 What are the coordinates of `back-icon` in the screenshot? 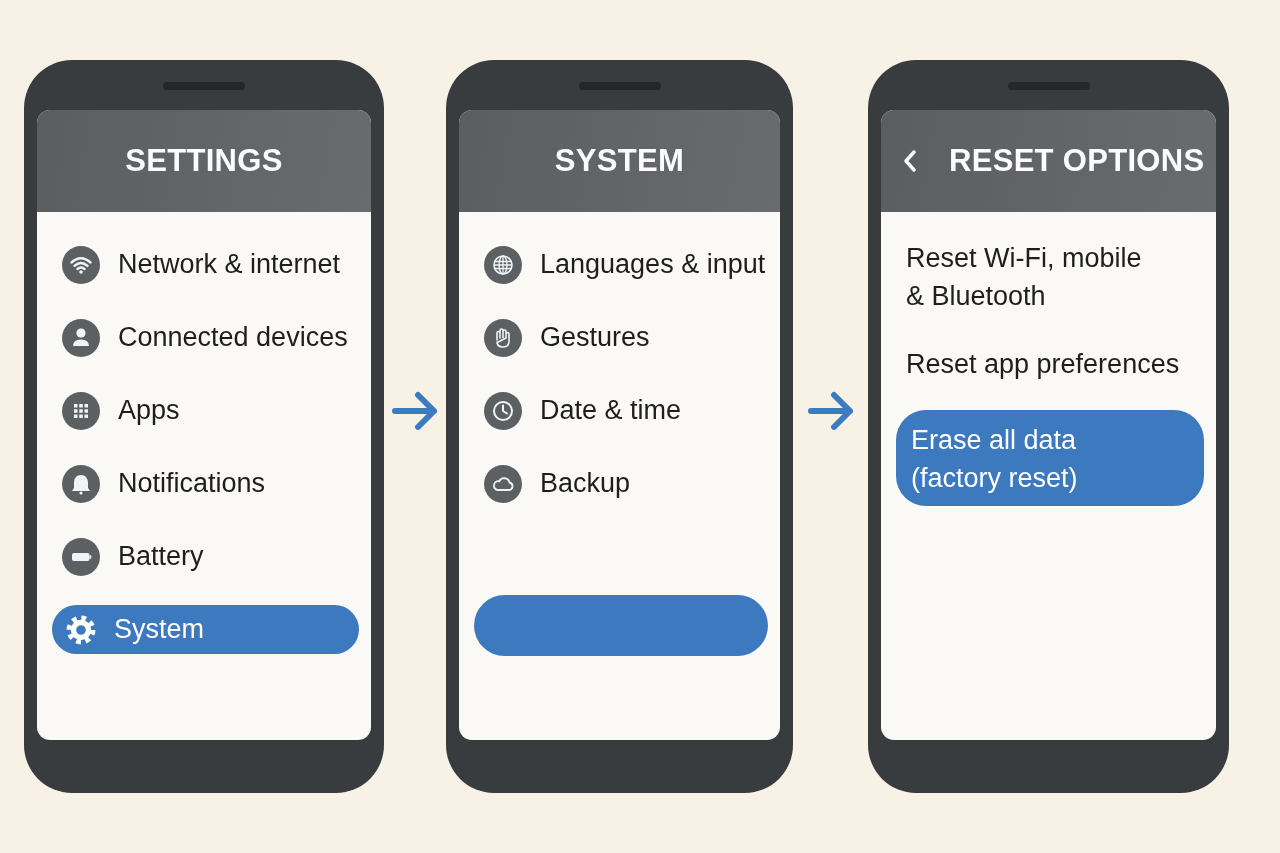 It's located at (910, 161).